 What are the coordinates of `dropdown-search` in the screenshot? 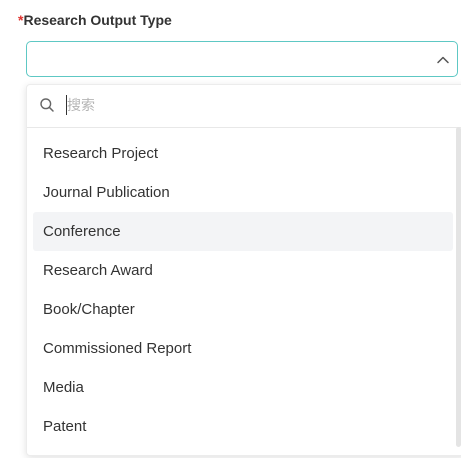 It's located at (244, 106).